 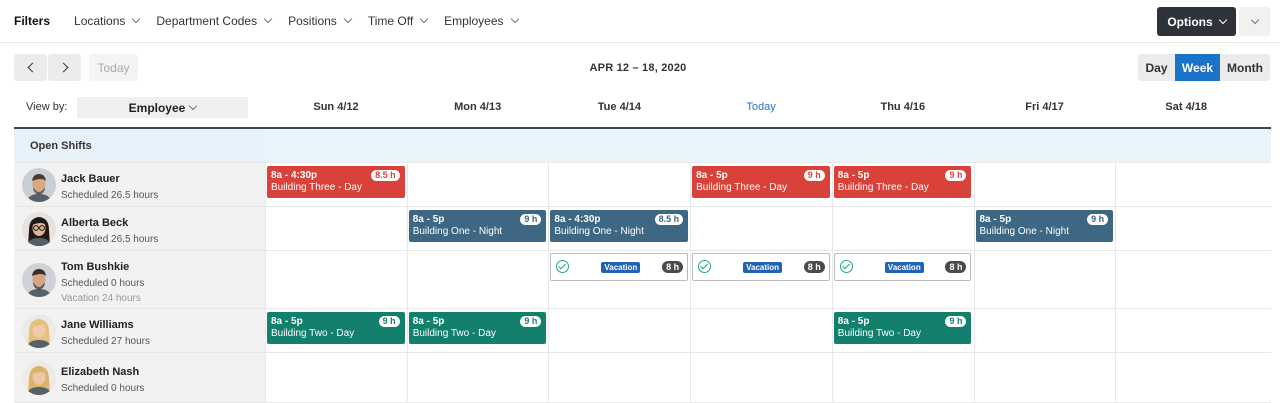 I want to click on view-by-label: View by:, so click(x=47, y=107).